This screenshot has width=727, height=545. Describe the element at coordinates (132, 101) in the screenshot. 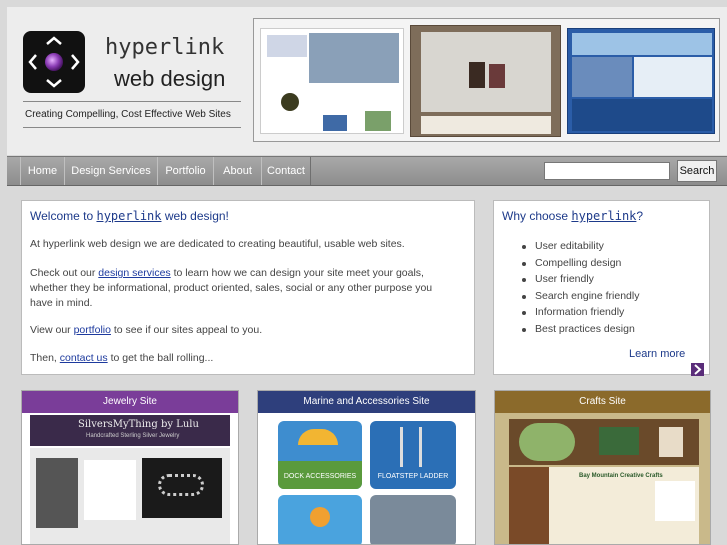

I see `tagline-divider-top` at that location.